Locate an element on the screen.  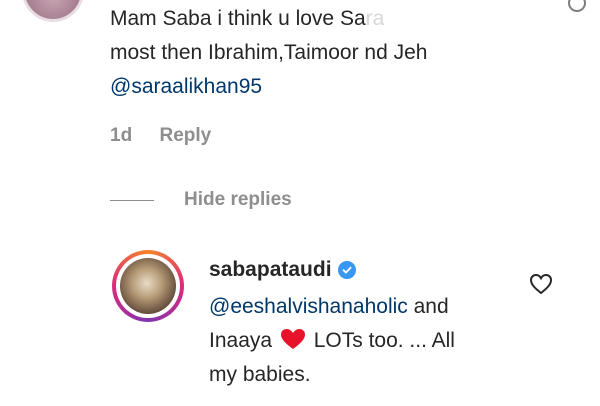
comment-line-1: Mam Saba i think u love Sara is located at coordinates (320, 19).